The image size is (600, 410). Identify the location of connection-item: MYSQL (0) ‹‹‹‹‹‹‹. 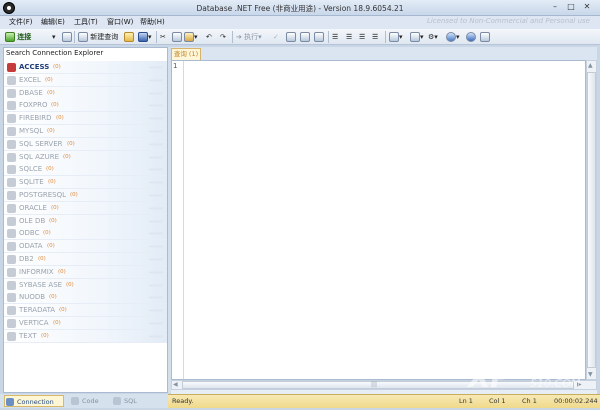
(85, 131).